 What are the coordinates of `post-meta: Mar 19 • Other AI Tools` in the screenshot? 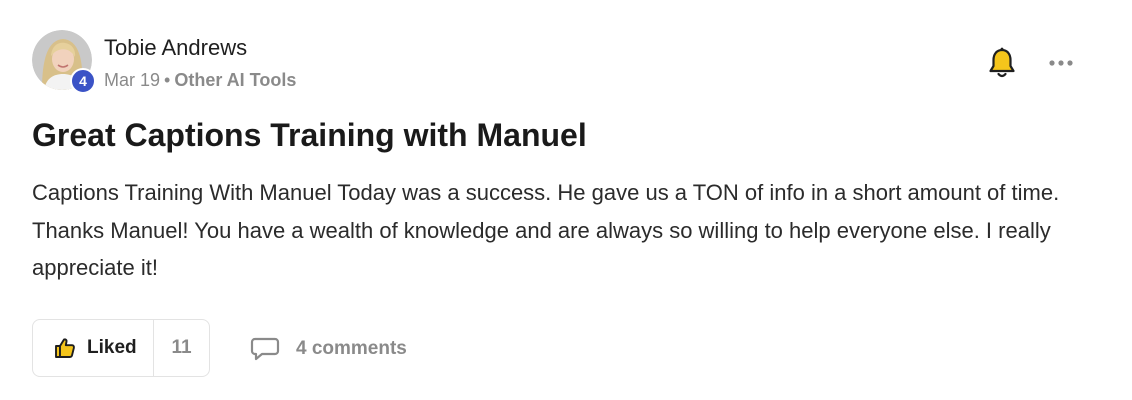 It's located at (200, 80).